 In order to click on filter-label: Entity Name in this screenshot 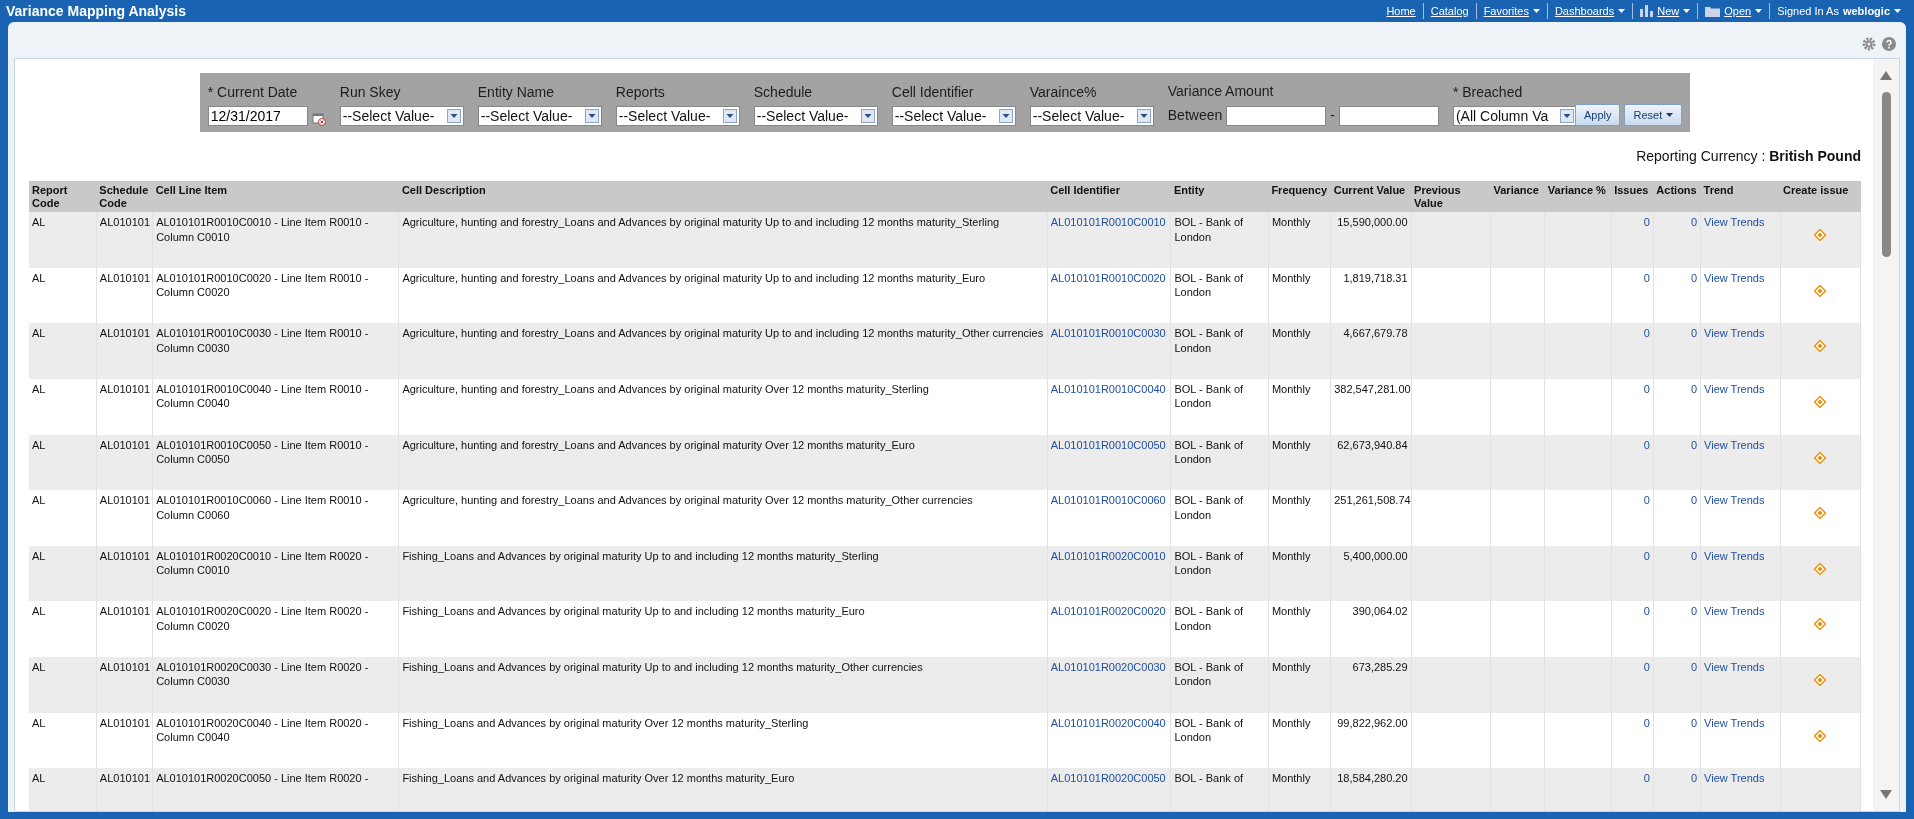, I will do `click(516, 92)`.